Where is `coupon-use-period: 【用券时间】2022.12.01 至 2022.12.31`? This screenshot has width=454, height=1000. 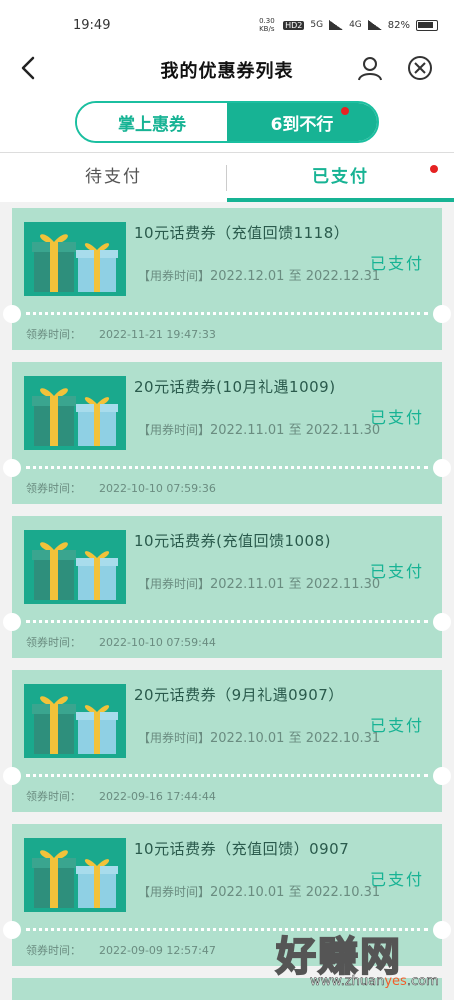 coupon-use-period: 【用券时间】2022.12.01 至 2022.12.31 is located at coordinates (259, 274).